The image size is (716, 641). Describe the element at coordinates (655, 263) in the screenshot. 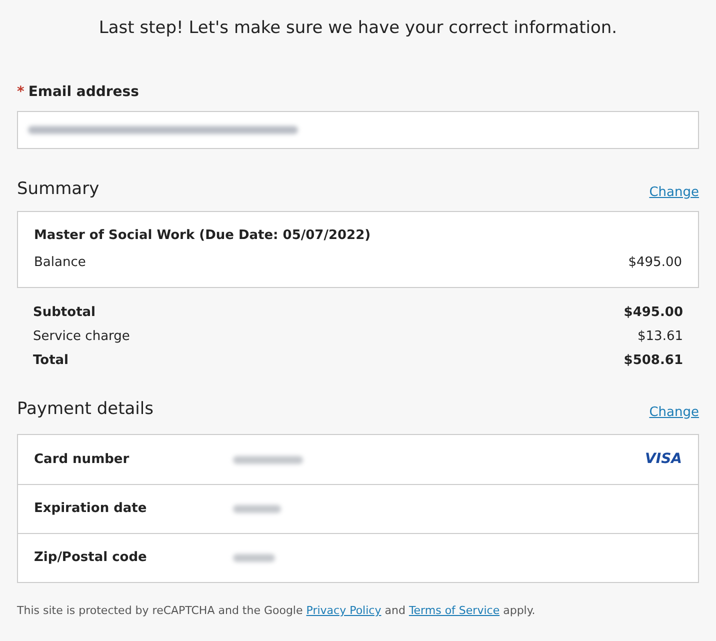

I see `item-amount: $495.00` at that location.